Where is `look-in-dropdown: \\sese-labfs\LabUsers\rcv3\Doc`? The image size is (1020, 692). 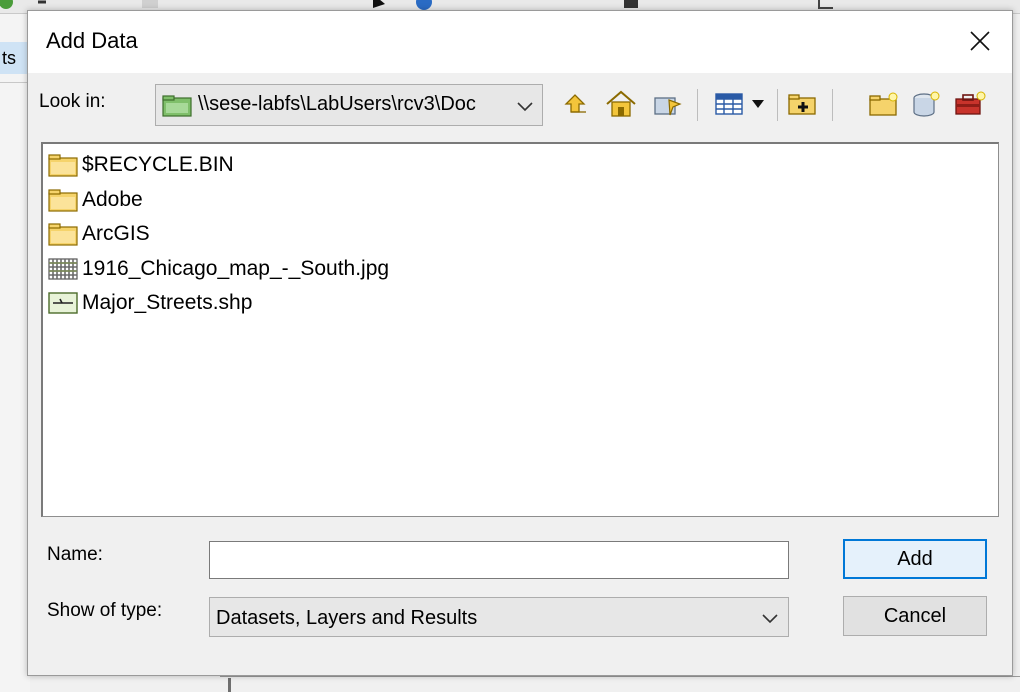 look-in-dropdown: \\sese-labfs\LabUsers\rcv3\Doc is located at coordinates (349, 105).